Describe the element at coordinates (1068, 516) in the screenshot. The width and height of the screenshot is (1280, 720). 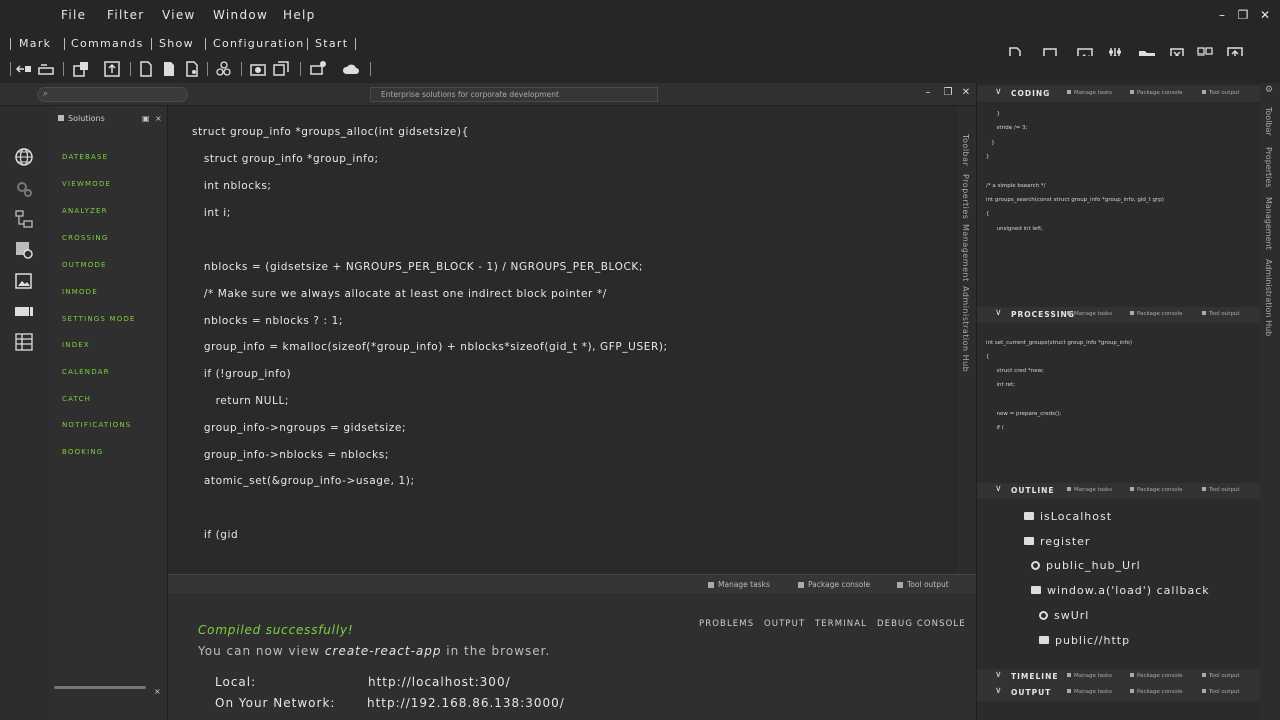
I see `outline-item: isLocalhost` at that location.